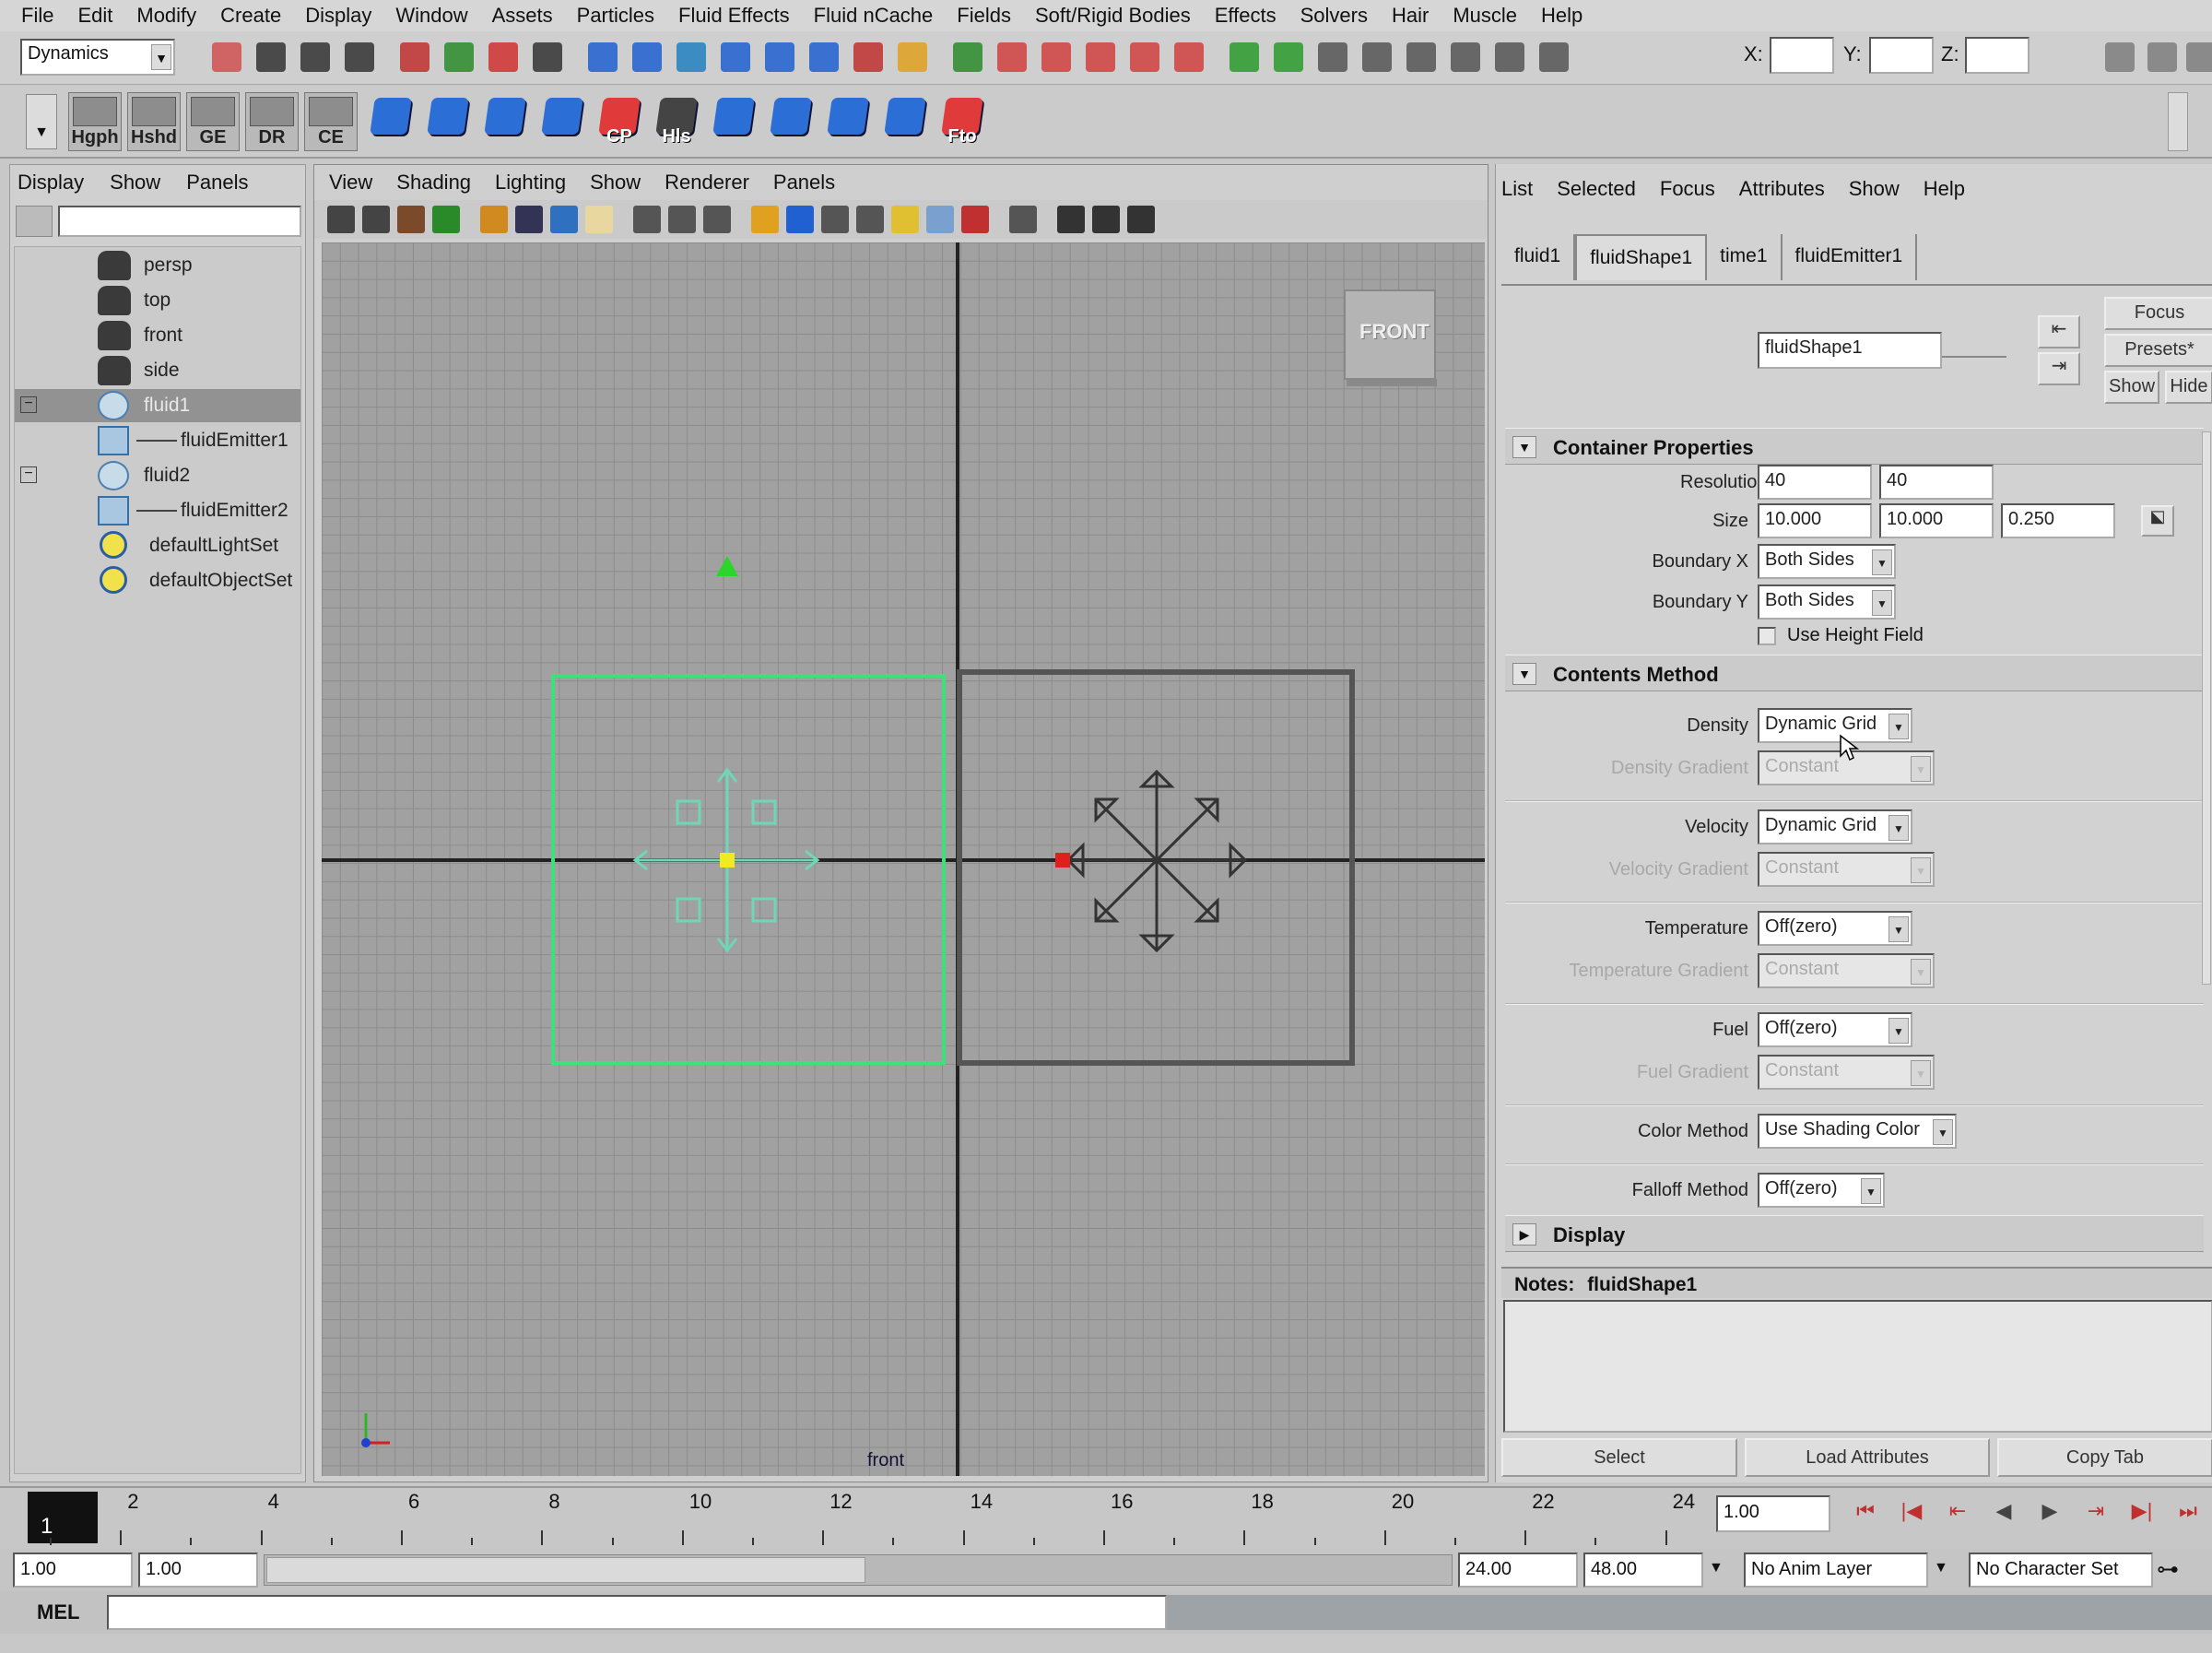  Describe the element at coordinates (94, 16) in the screenshot. I see `menu-edit: Edit` at that location.